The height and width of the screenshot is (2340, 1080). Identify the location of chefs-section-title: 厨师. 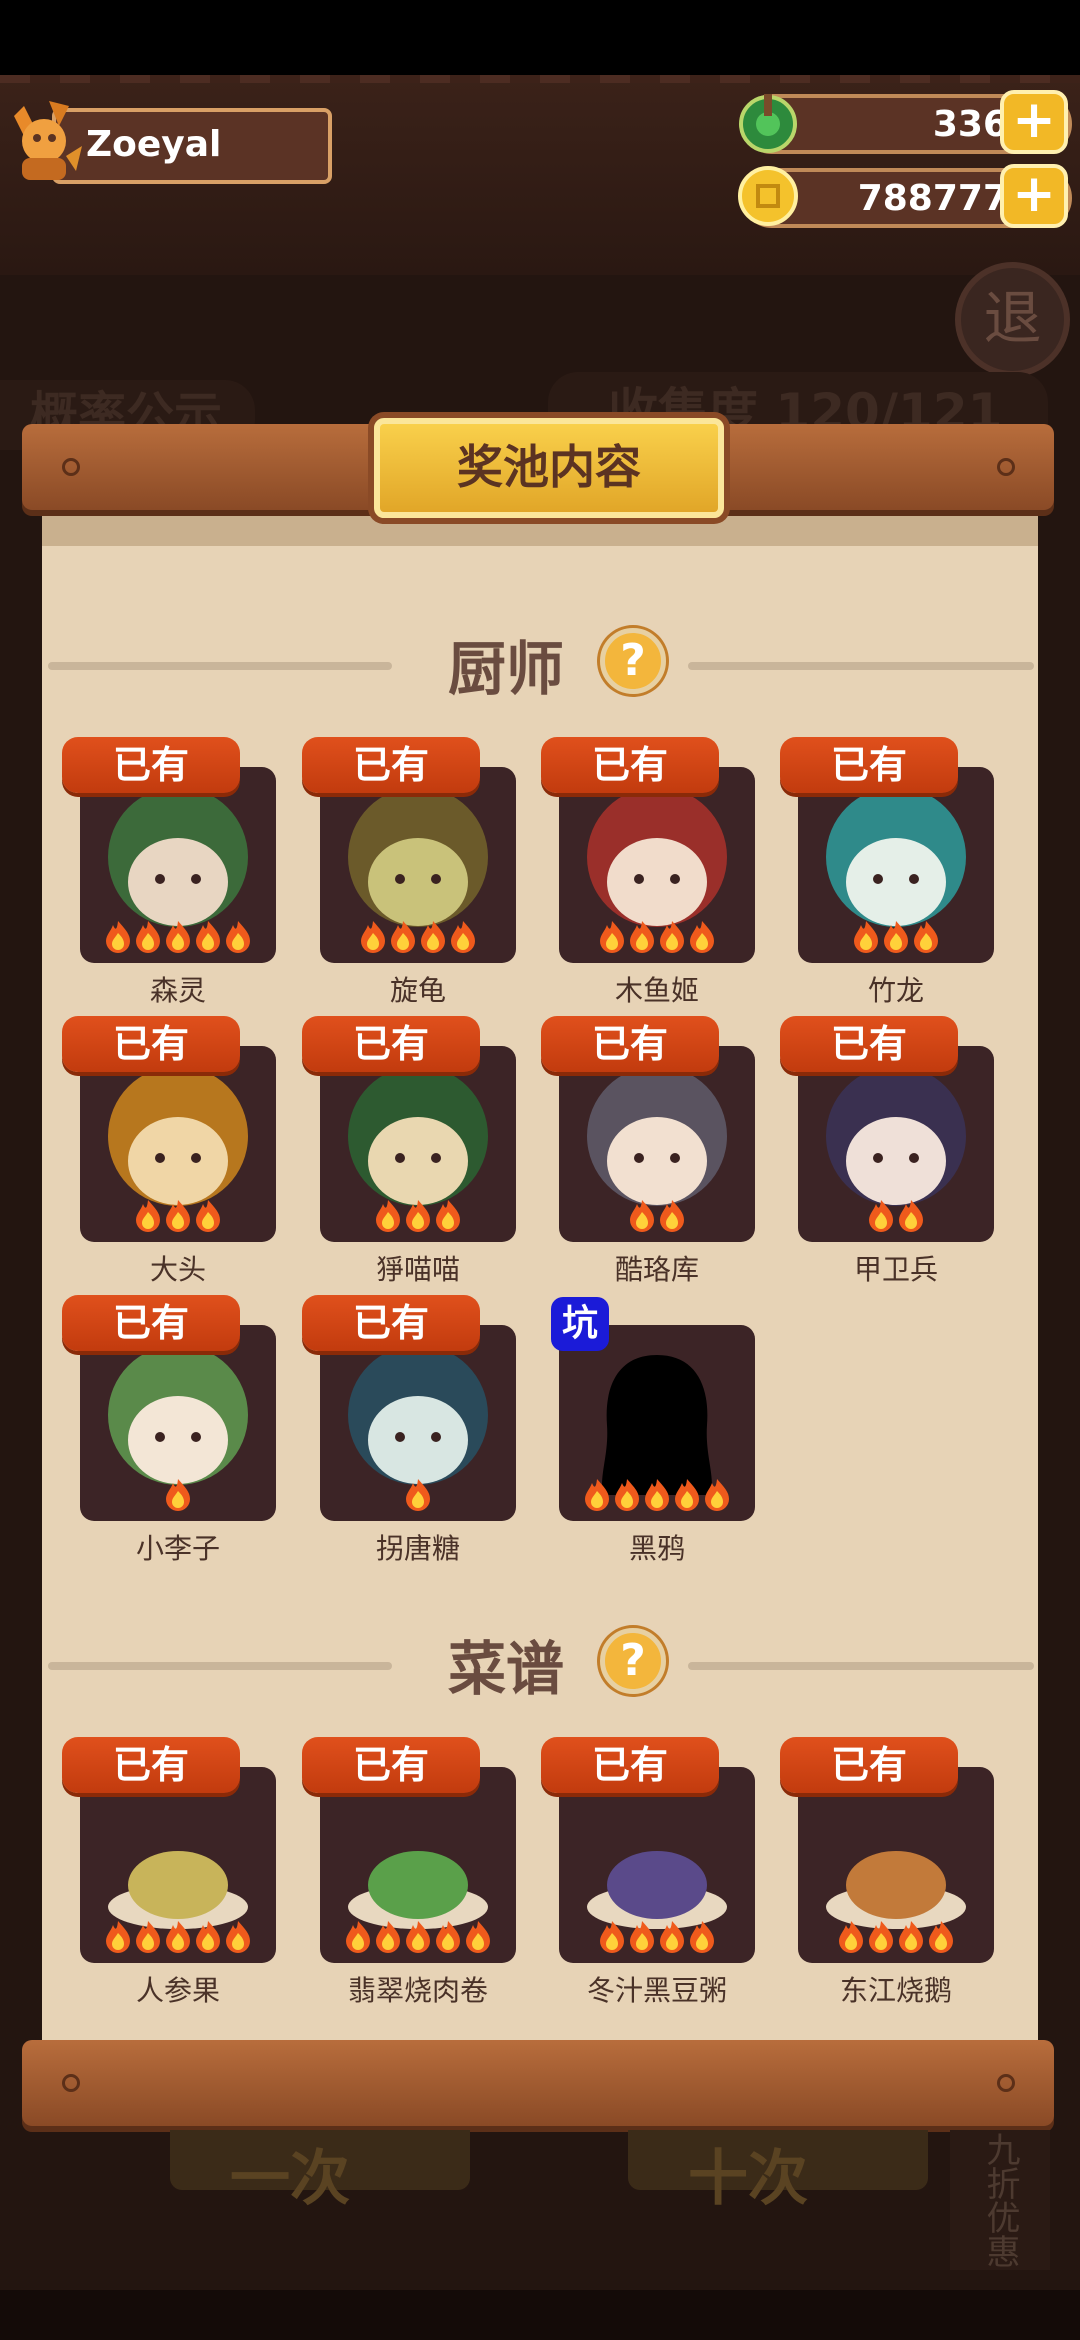
(506, 669).